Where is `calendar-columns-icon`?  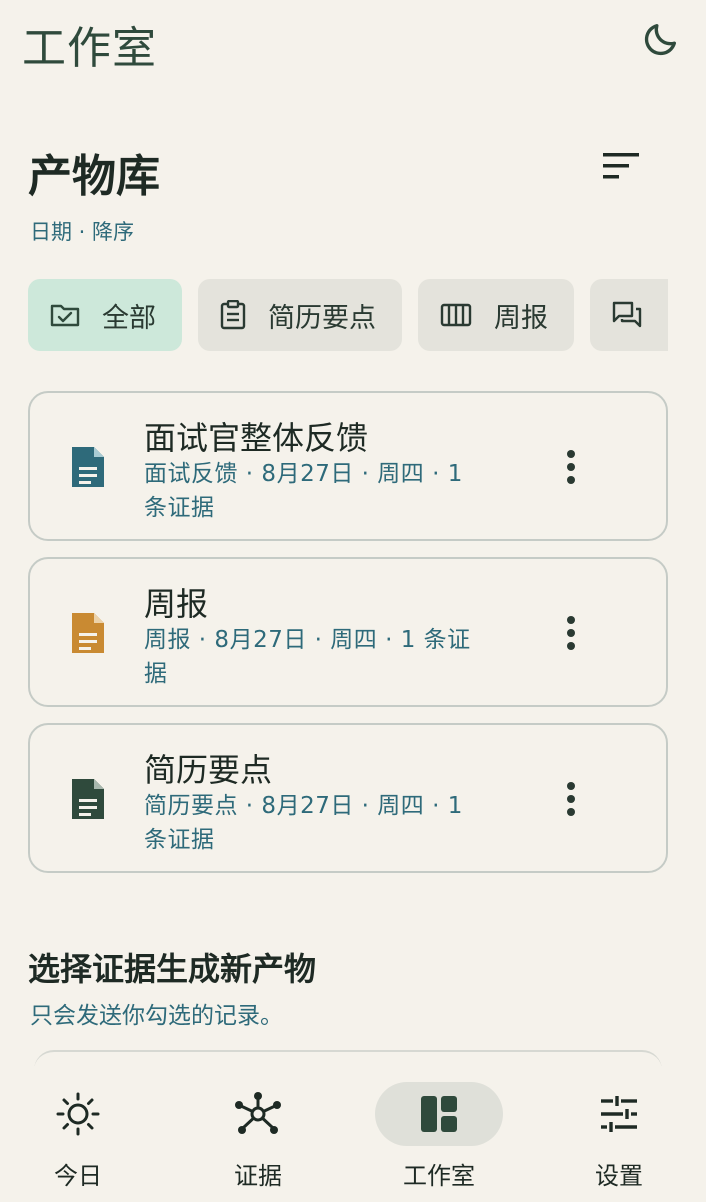
calendar-columns-icon is located at coordinates (456, 315).